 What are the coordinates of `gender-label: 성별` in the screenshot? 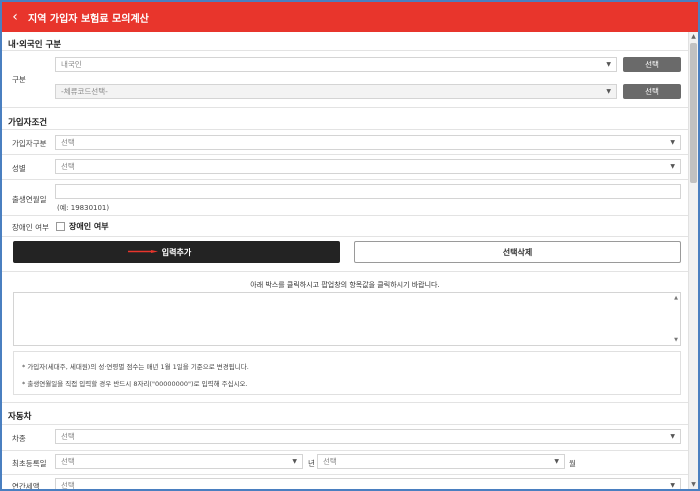 It's located at (19, 168).